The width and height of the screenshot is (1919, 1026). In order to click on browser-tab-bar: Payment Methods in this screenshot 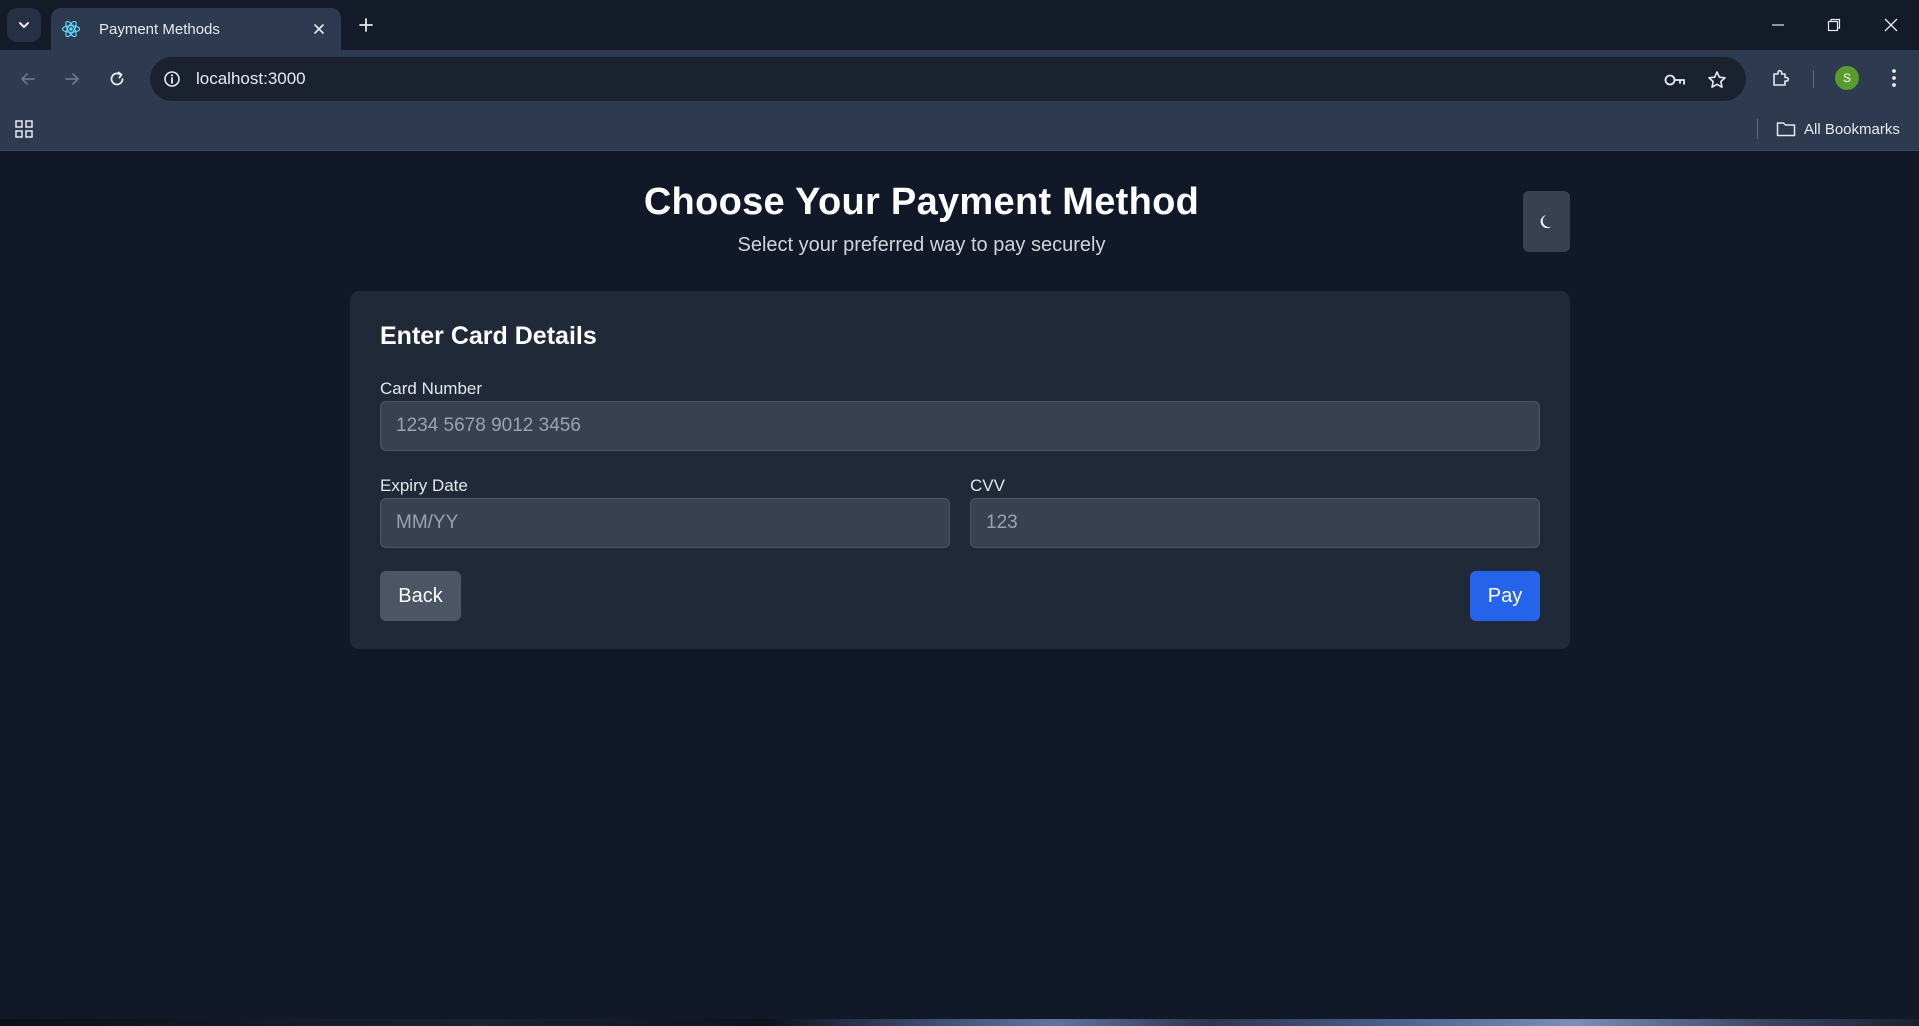, I will do `click(959, 25)`.